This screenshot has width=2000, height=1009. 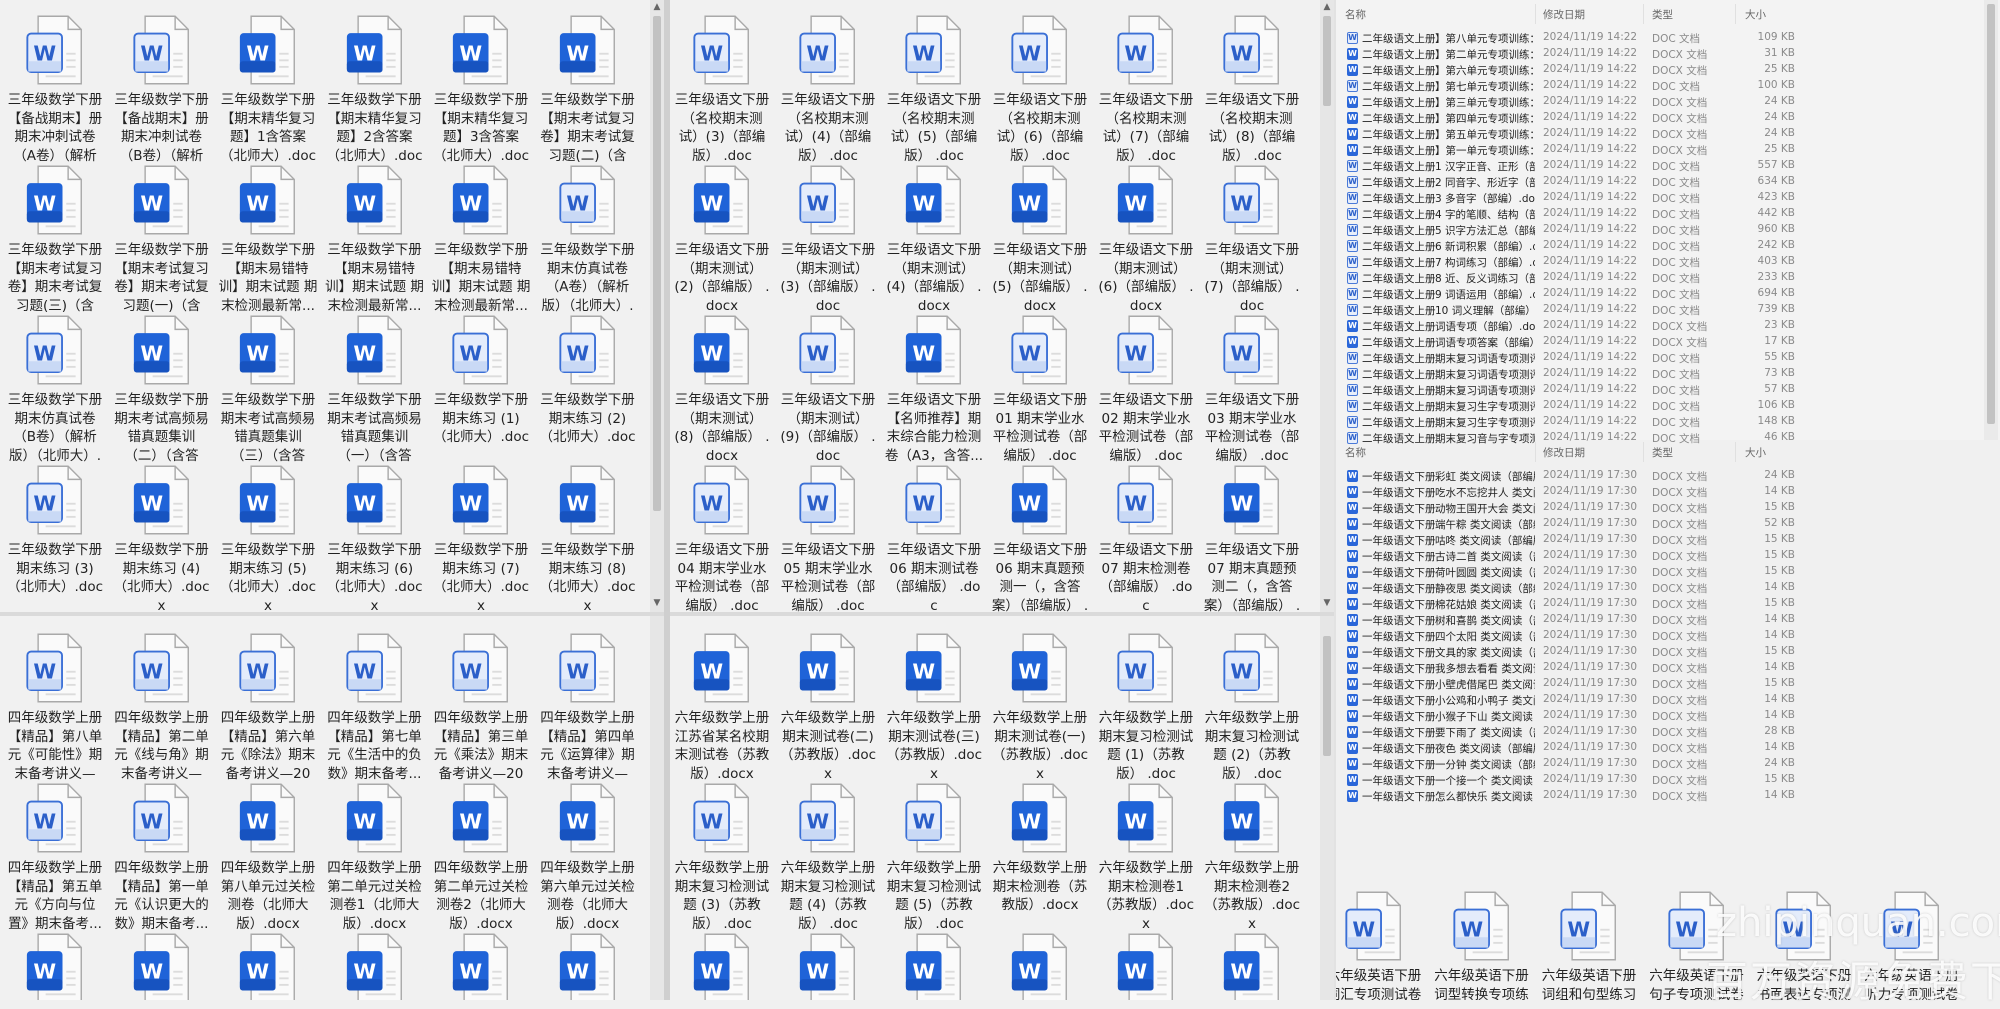 I want to click on file-item: W 四年级数学上册第六单元过关检测卷（北师大版）.docx, so click(x=588, y=857).